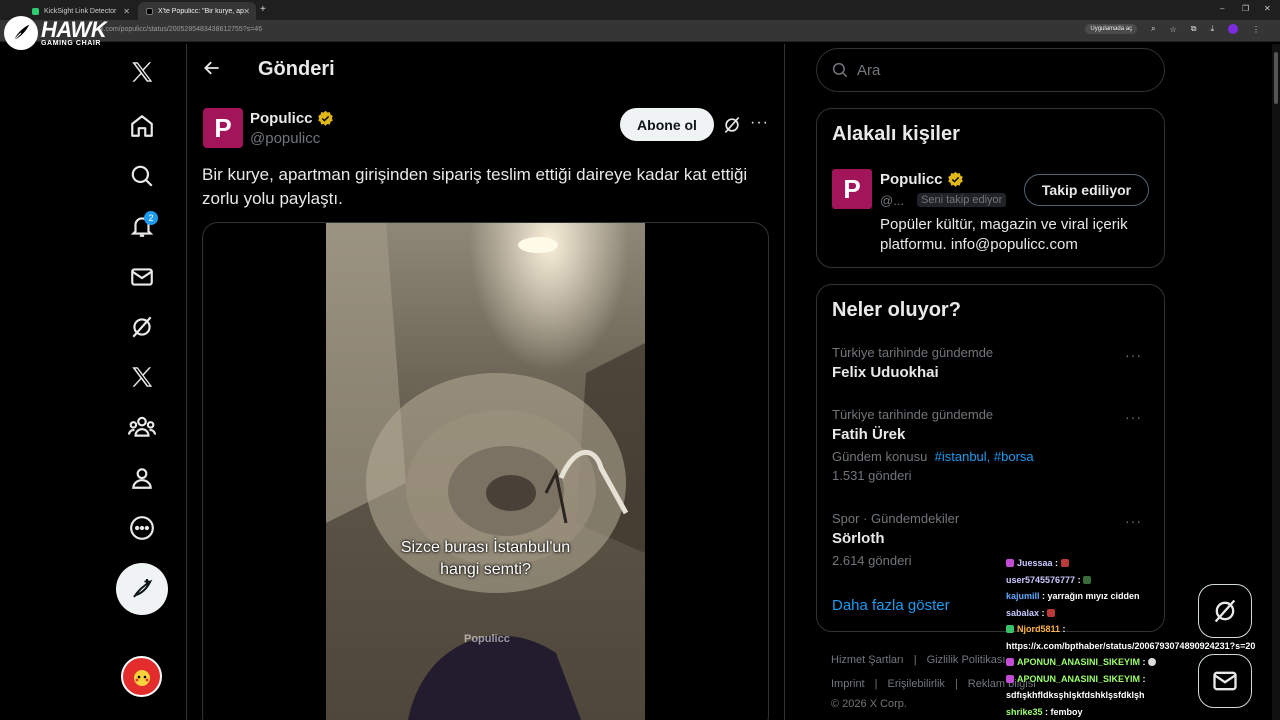  What do you see at coordinates (784, 382) in the screenshot?
I see `right-column-divider` at bounding box center [784, 382].